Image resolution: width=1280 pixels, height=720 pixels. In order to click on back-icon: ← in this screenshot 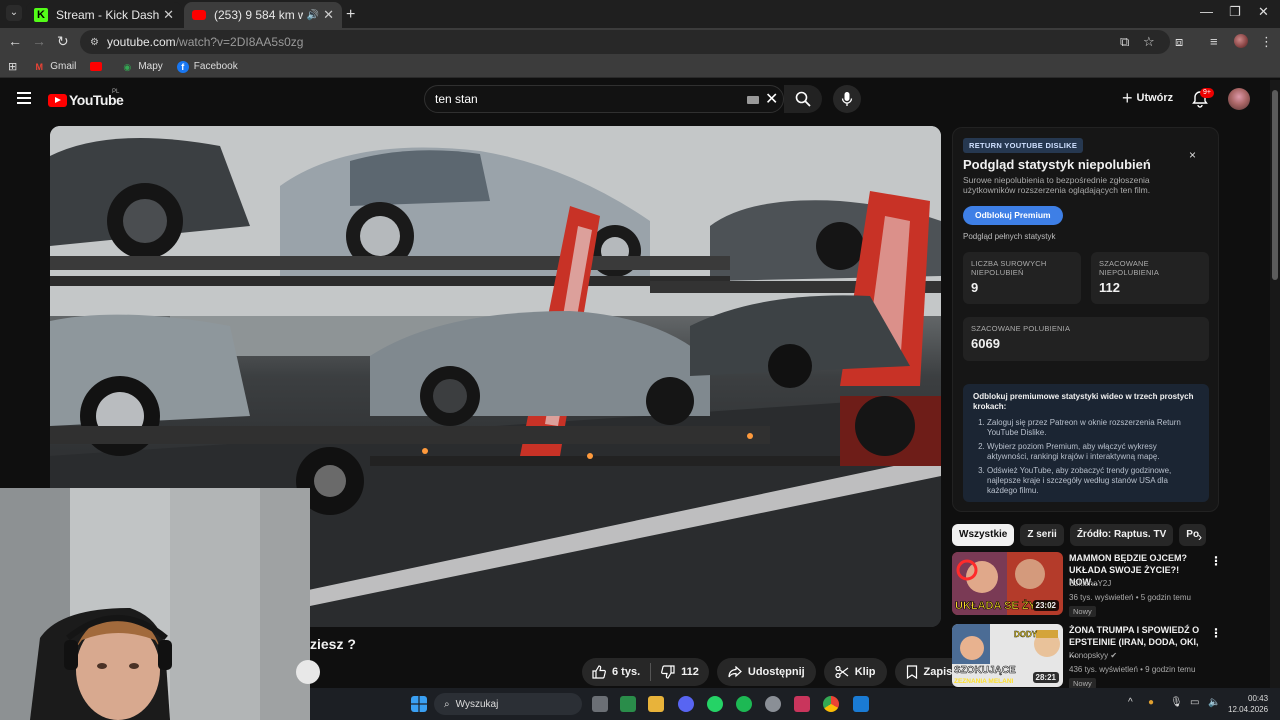, I will do `click(15, 41)`.